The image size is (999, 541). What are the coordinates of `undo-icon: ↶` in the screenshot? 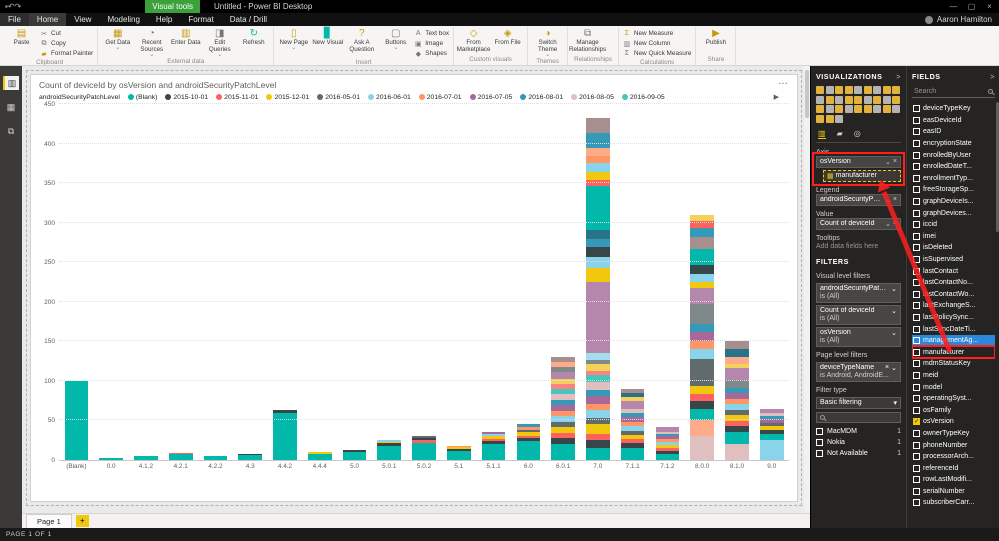 It's located at (11, 6).